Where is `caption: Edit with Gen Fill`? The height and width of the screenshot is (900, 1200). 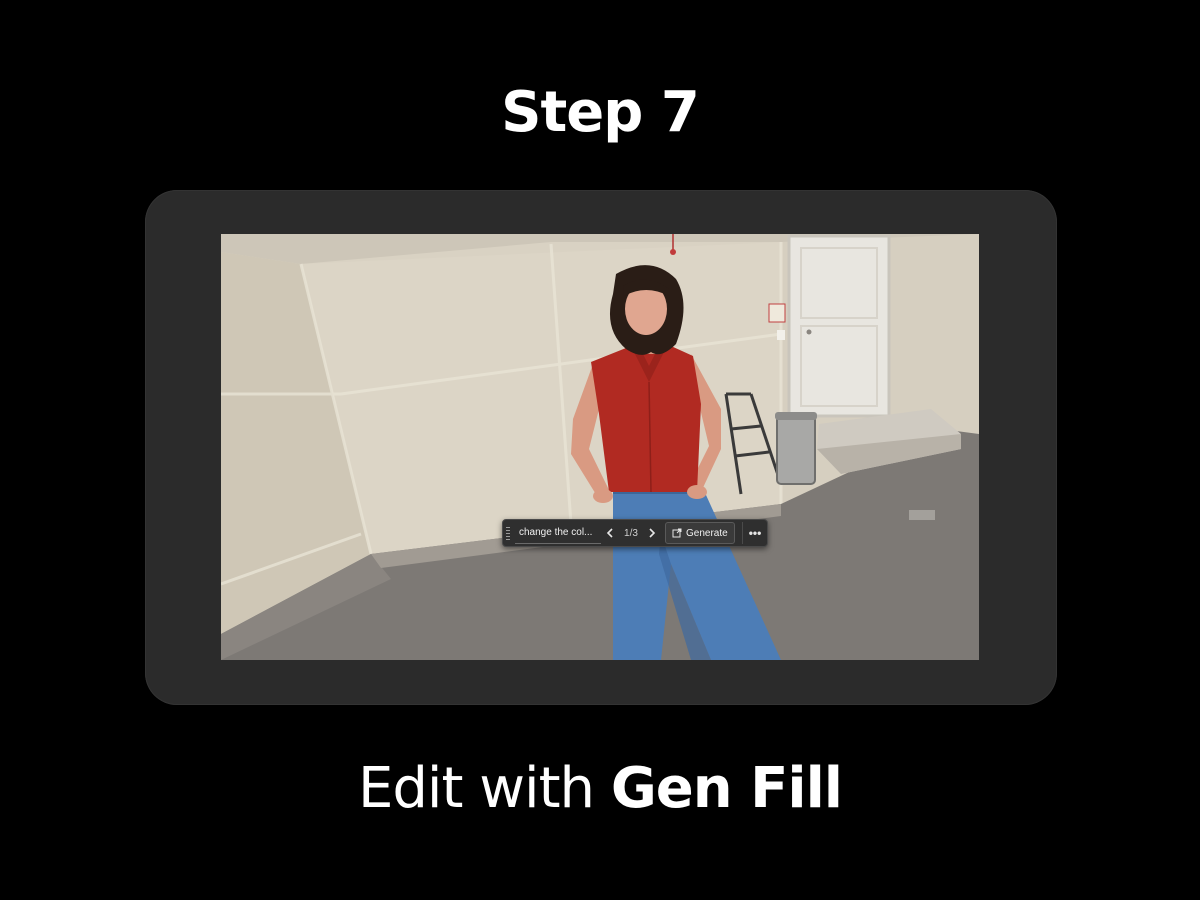 caption: Edit with Gen Fill is located at coordinates (600, 788).